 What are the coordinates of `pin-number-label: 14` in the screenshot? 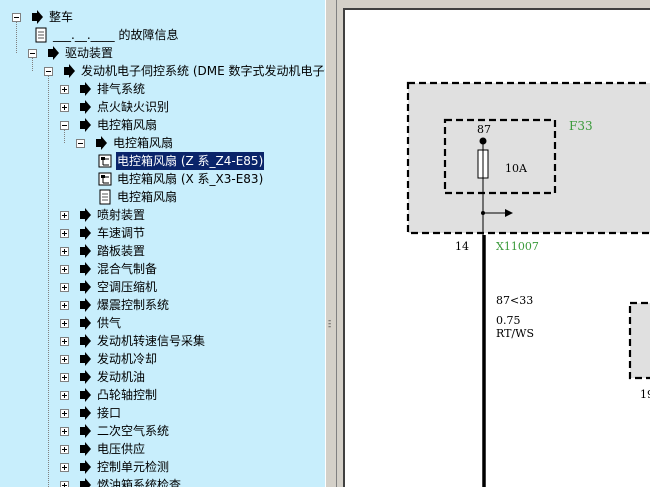 It's located at (462, 246).